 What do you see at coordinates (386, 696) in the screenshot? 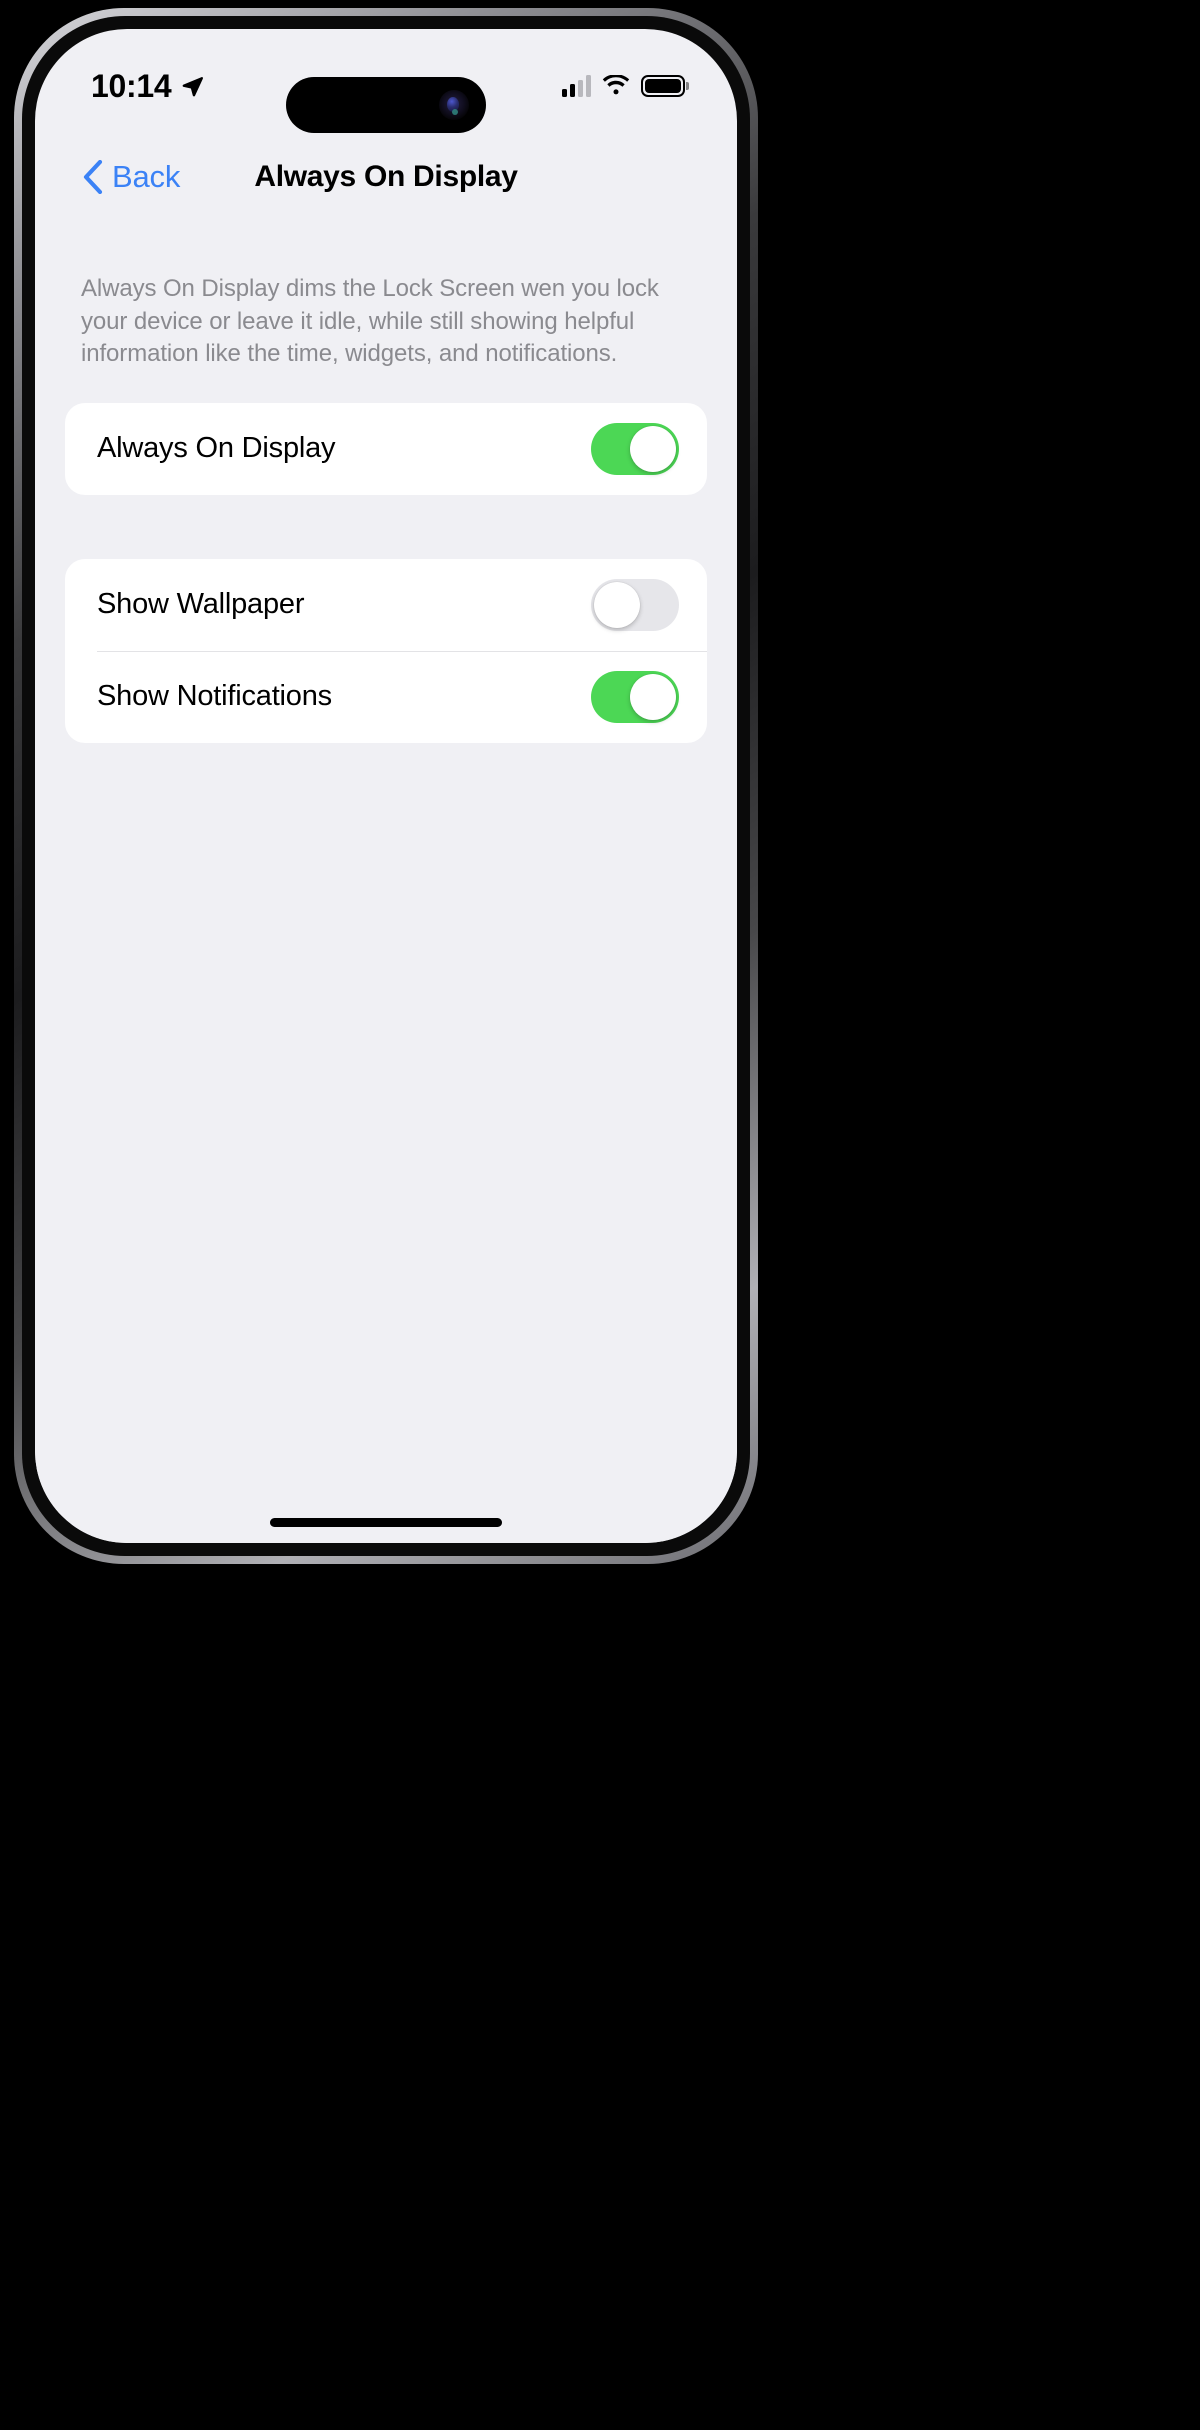
I see `row-show-notifications: Show Notifications` at bounding box center [386, 696].